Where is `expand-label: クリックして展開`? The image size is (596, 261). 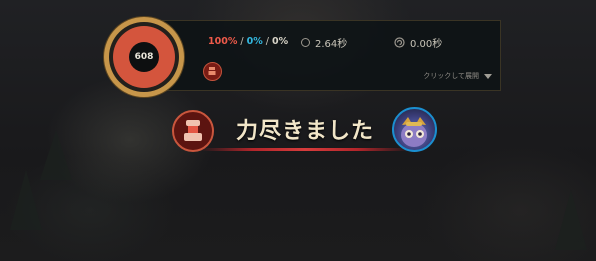 expand-label: クリックして展開 is located at coordinates (451, 76).